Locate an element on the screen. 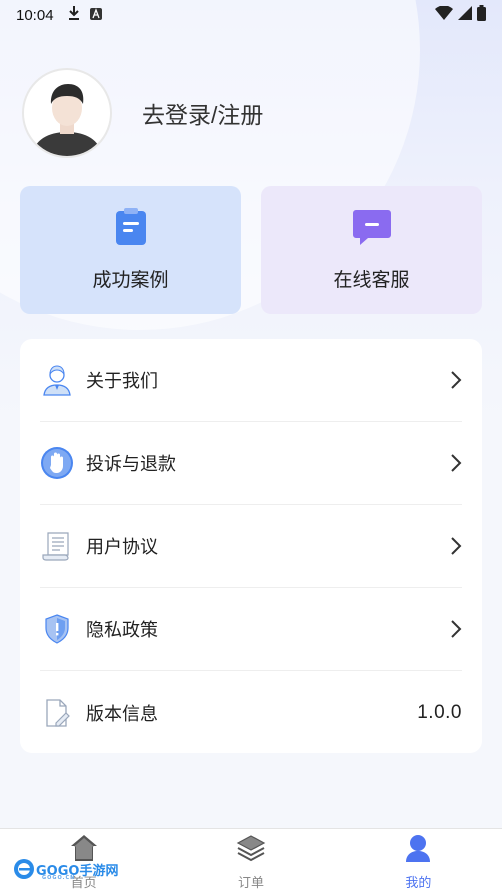 This screenshot has height=894, width=502. clipboard-icon is located at coordinates (131, 229).